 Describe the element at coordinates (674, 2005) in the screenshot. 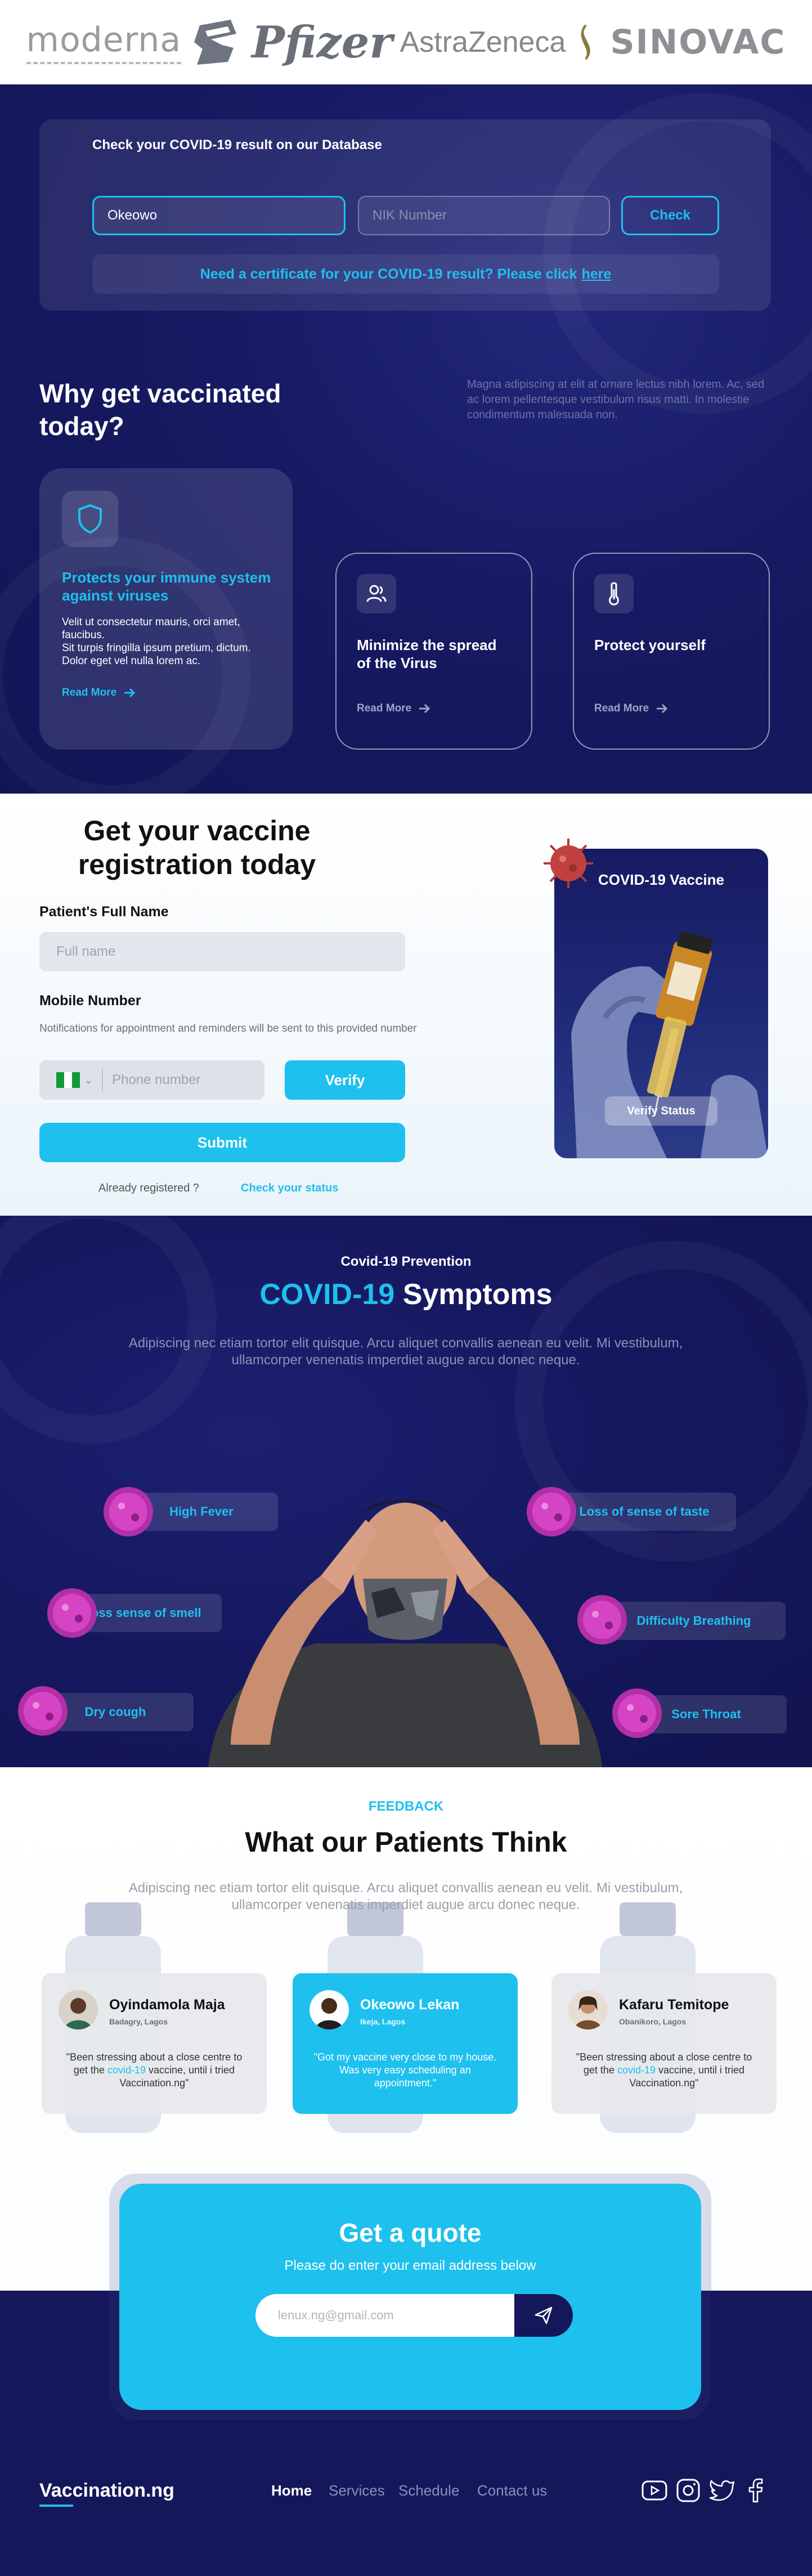

I see `testimonial-name: Kafaru Temitope` at that location.